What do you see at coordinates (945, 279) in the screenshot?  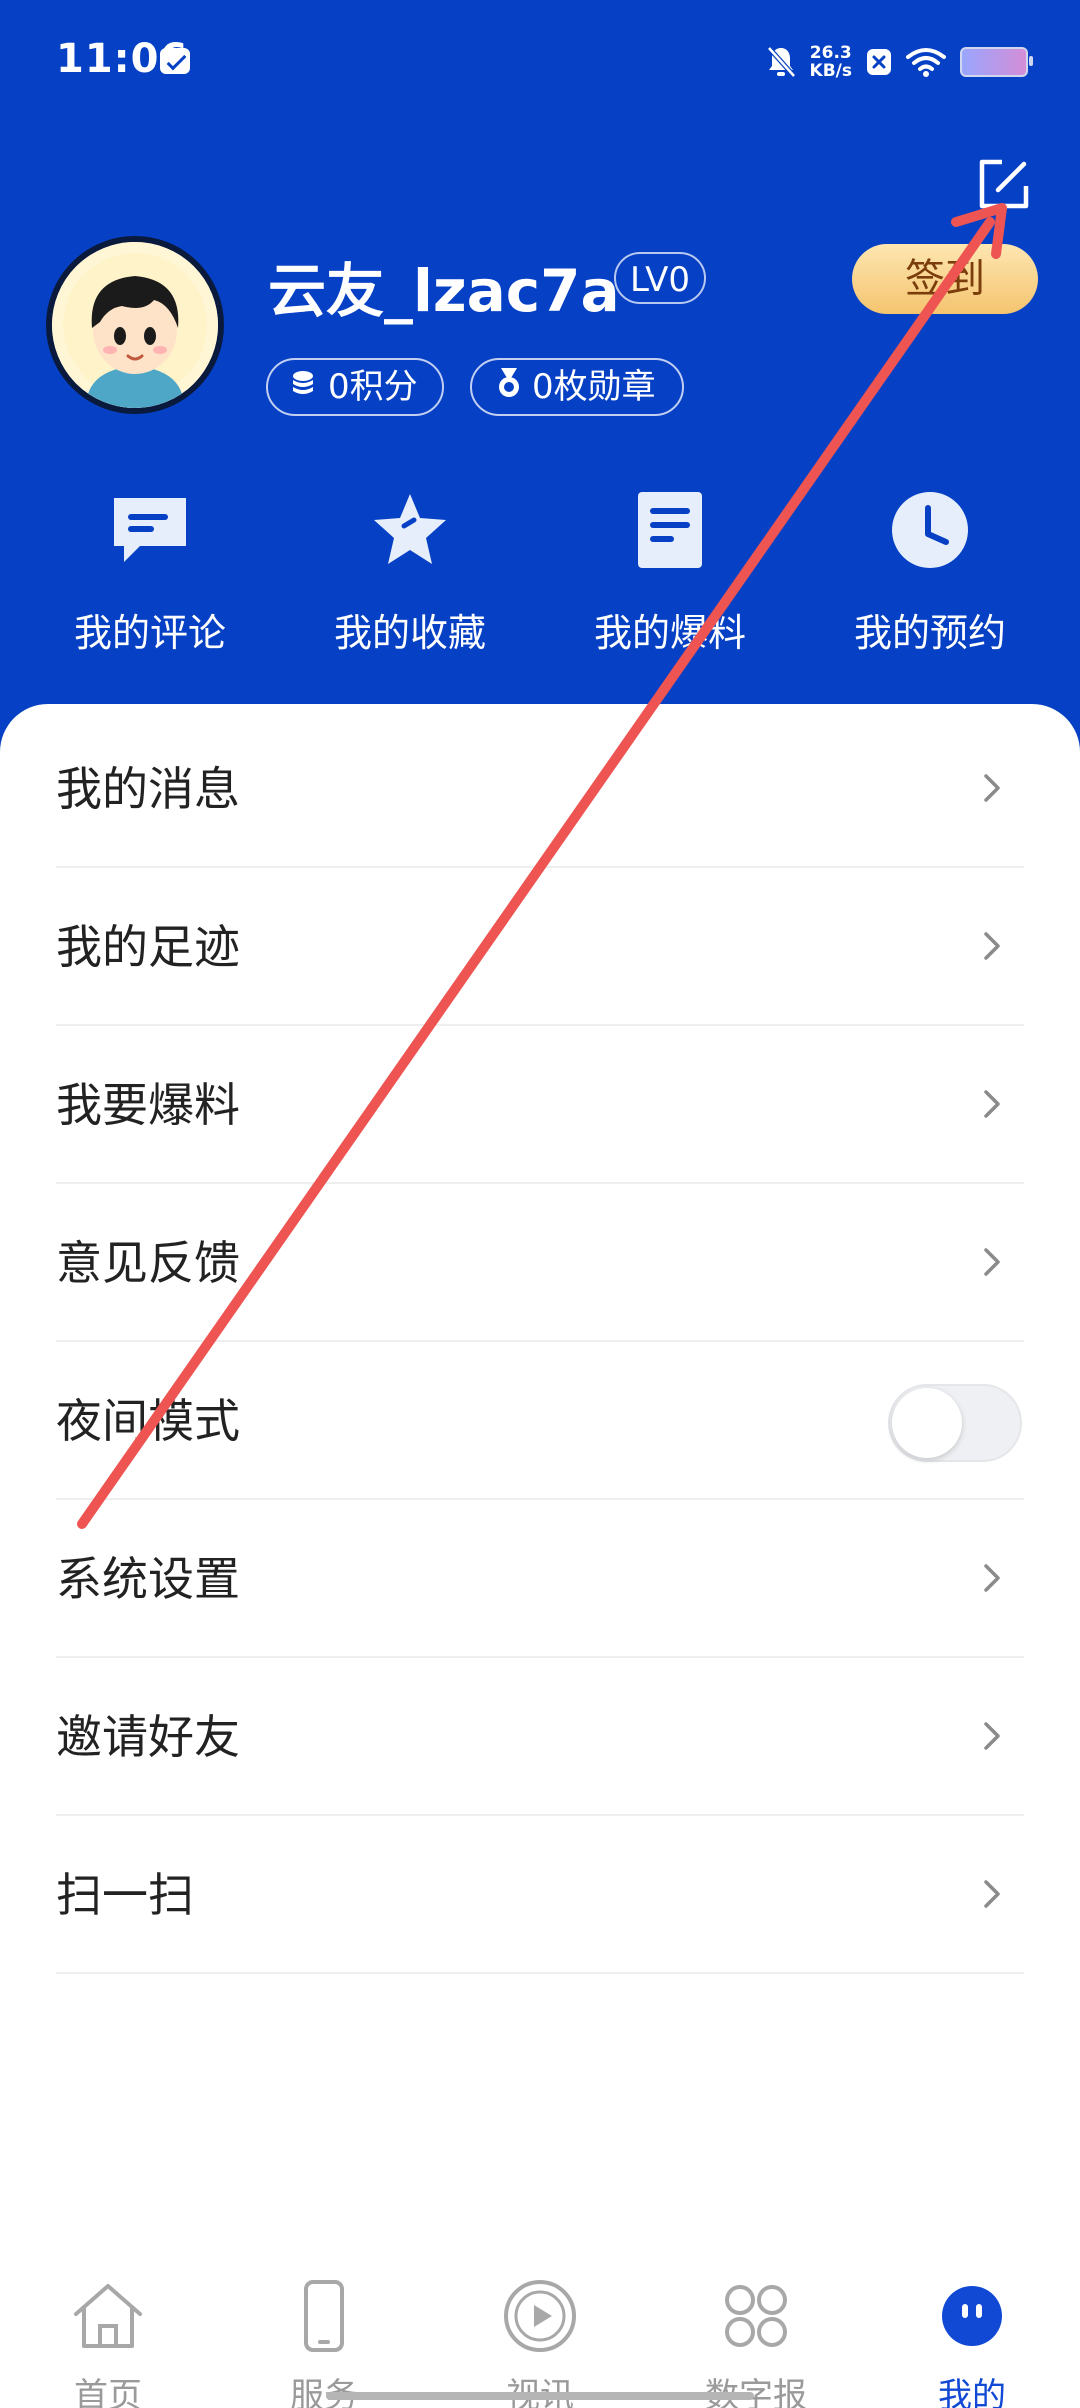 I see `checkin-button: 签到` at bounding box center [945, 279].